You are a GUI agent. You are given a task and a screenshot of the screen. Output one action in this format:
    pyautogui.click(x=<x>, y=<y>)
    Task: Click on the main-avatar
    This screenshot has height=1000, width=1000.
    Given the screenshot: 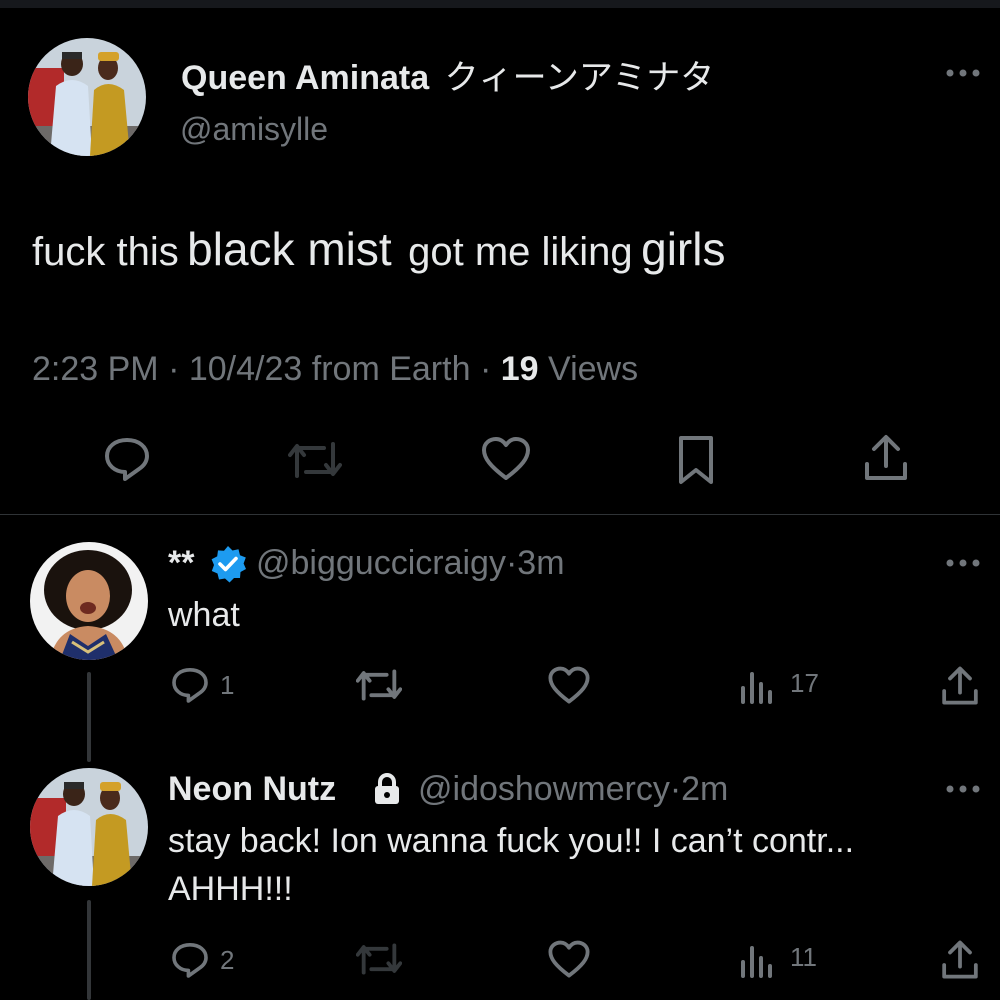 What is the action you would take?
    pyautogui.click(x=87, y=97)
    